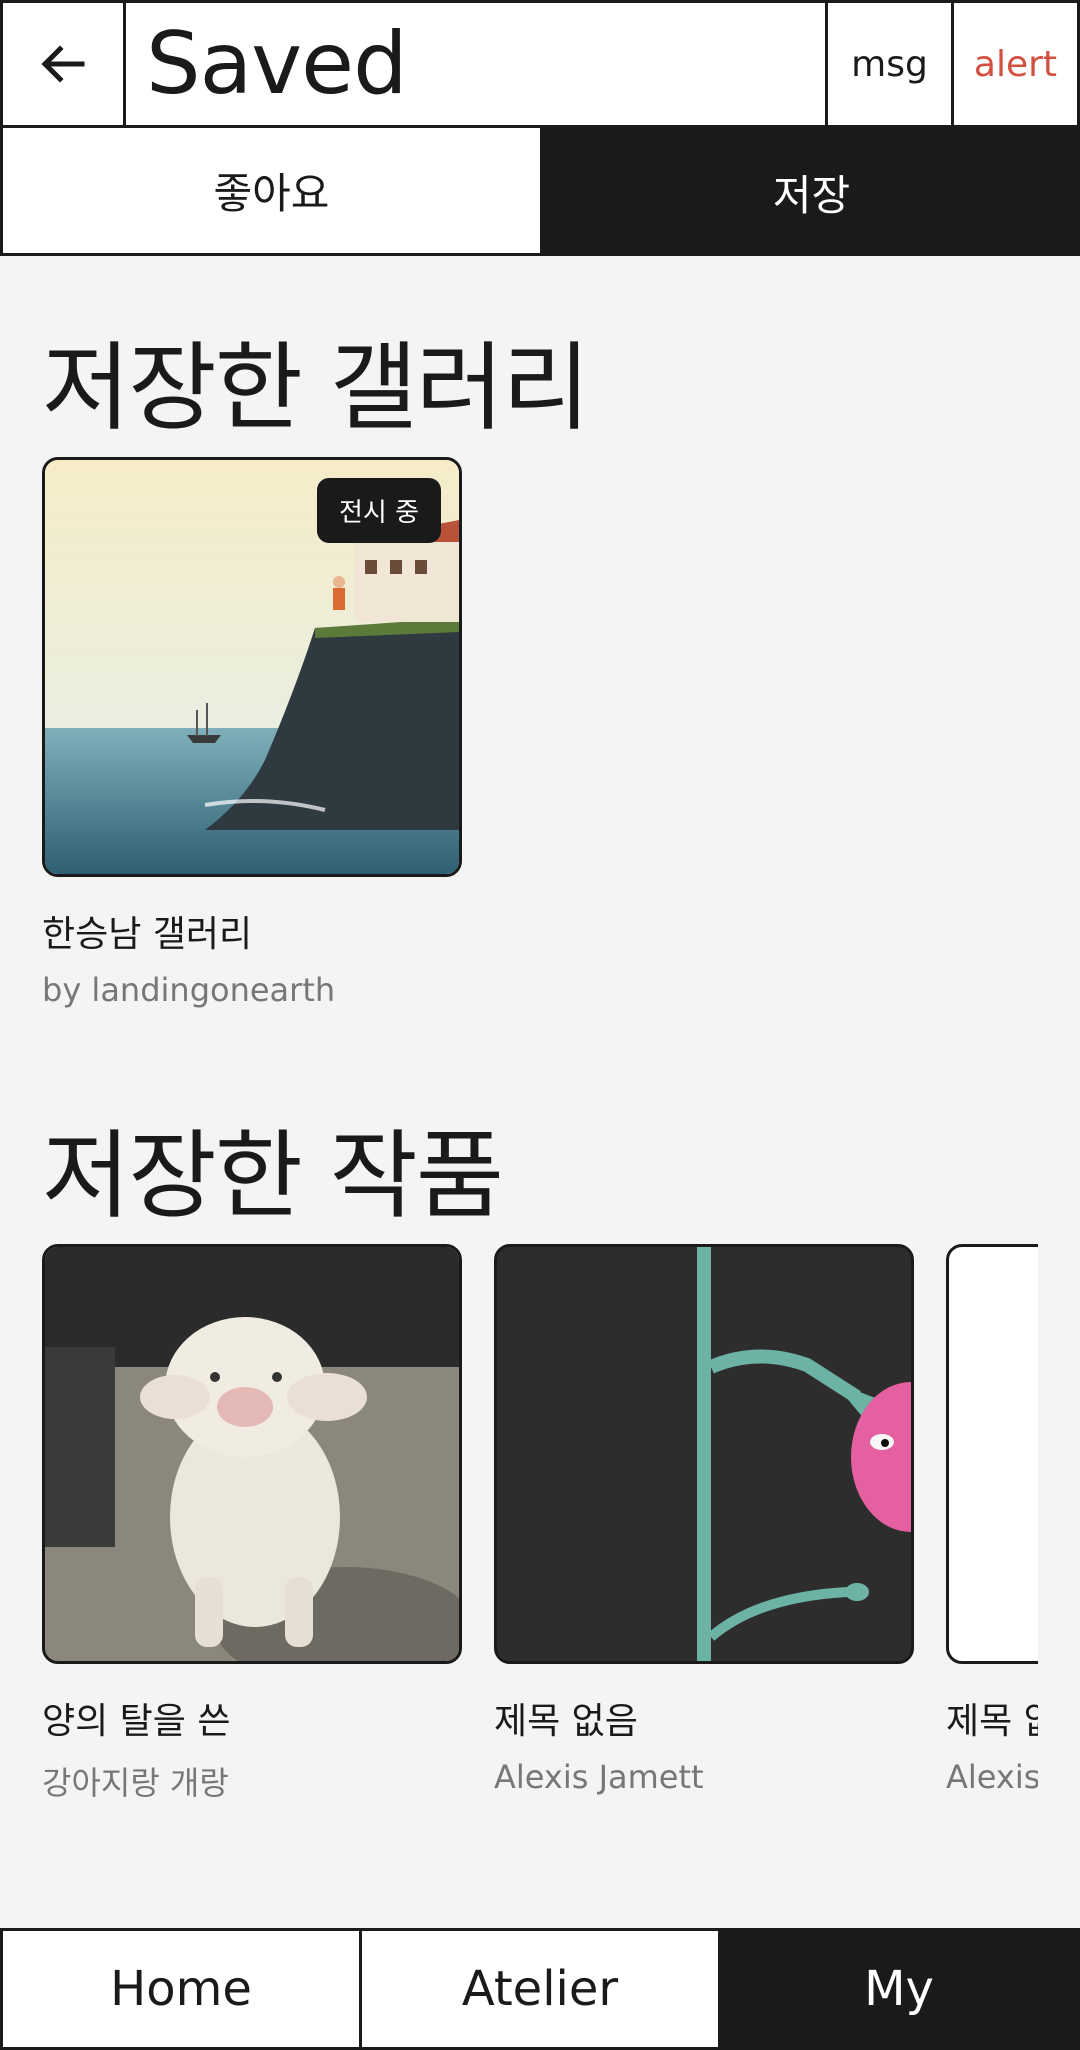  Describe the element at coordinates (271, 192) in the screenshot. I see `tab-likes: 좋아요` at that location.